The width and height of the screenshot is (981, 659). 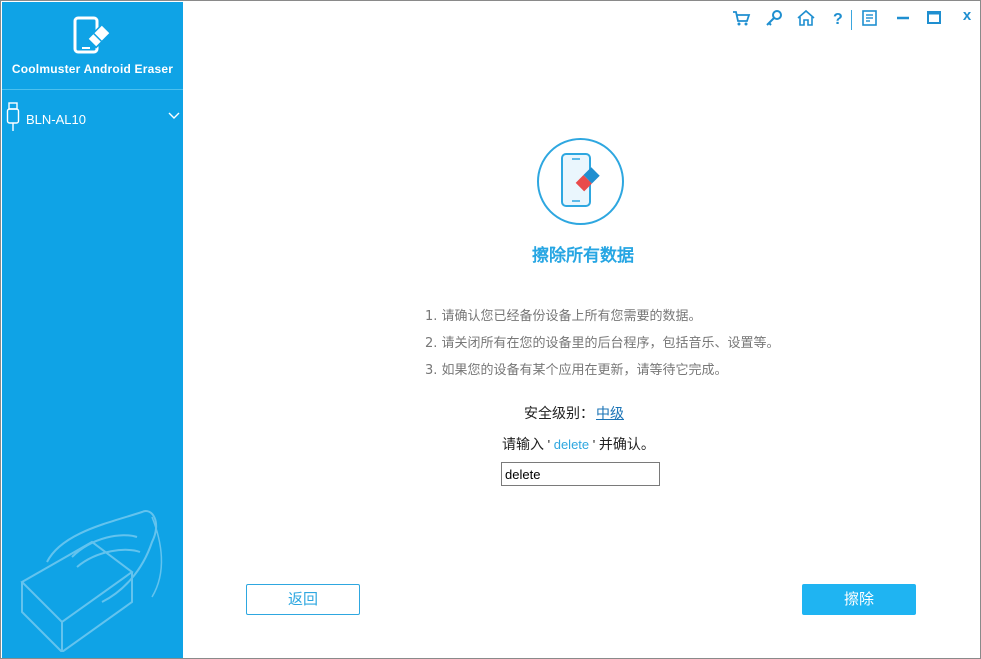 What do you see at coordinates (303, 599) in the screenshot?
I see `back-button: 返回` at bounding box center [303, 599].